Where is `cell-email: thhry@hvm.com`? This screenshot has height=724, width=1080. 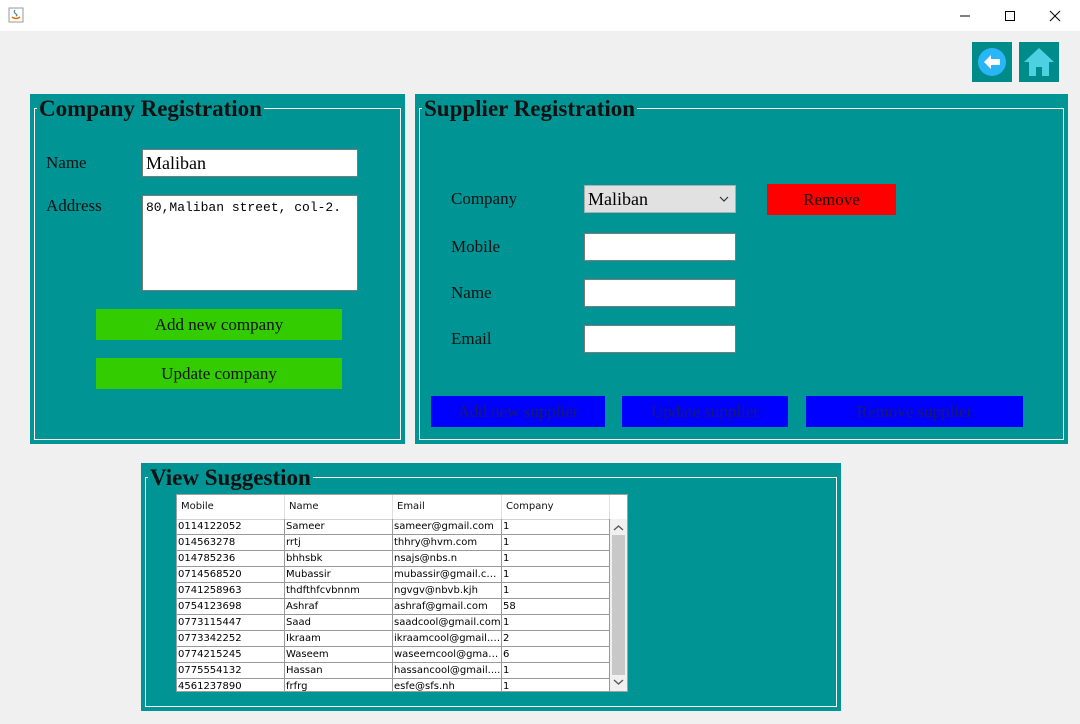 cell-email: thhry@hvm.com is located at coordinates (447, 543).